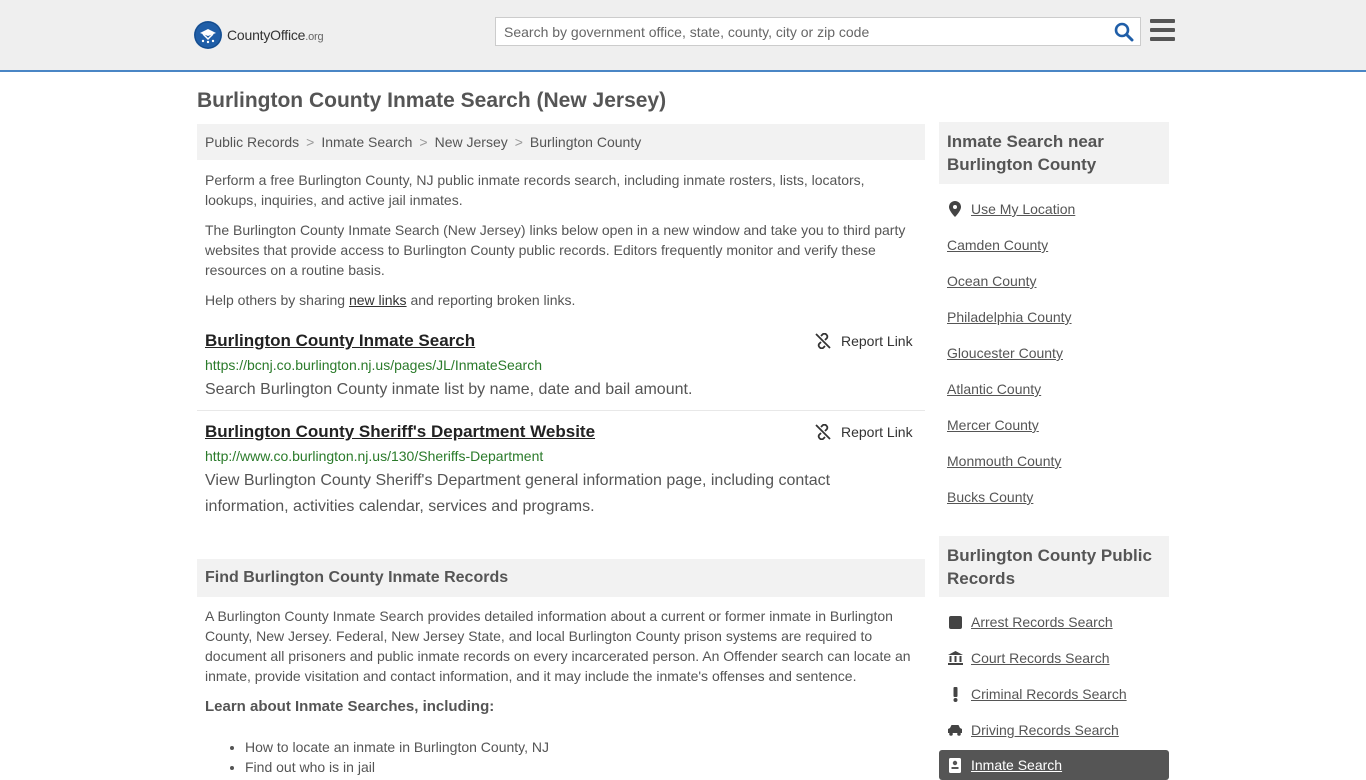 The image size is (1366, 780). Describe the element at coordinates (955, 730) in the screenshot. I see `car-icon` at that location.